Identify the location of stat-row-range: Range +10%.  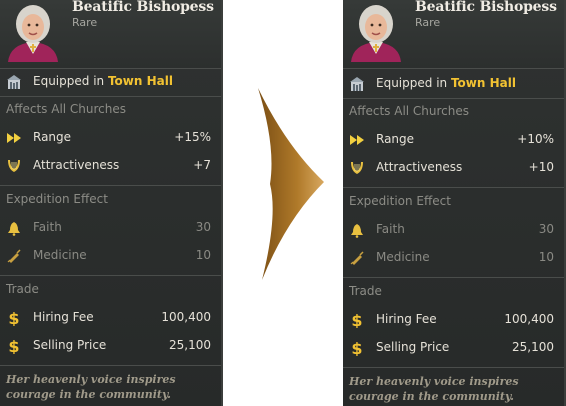
(453, 140).